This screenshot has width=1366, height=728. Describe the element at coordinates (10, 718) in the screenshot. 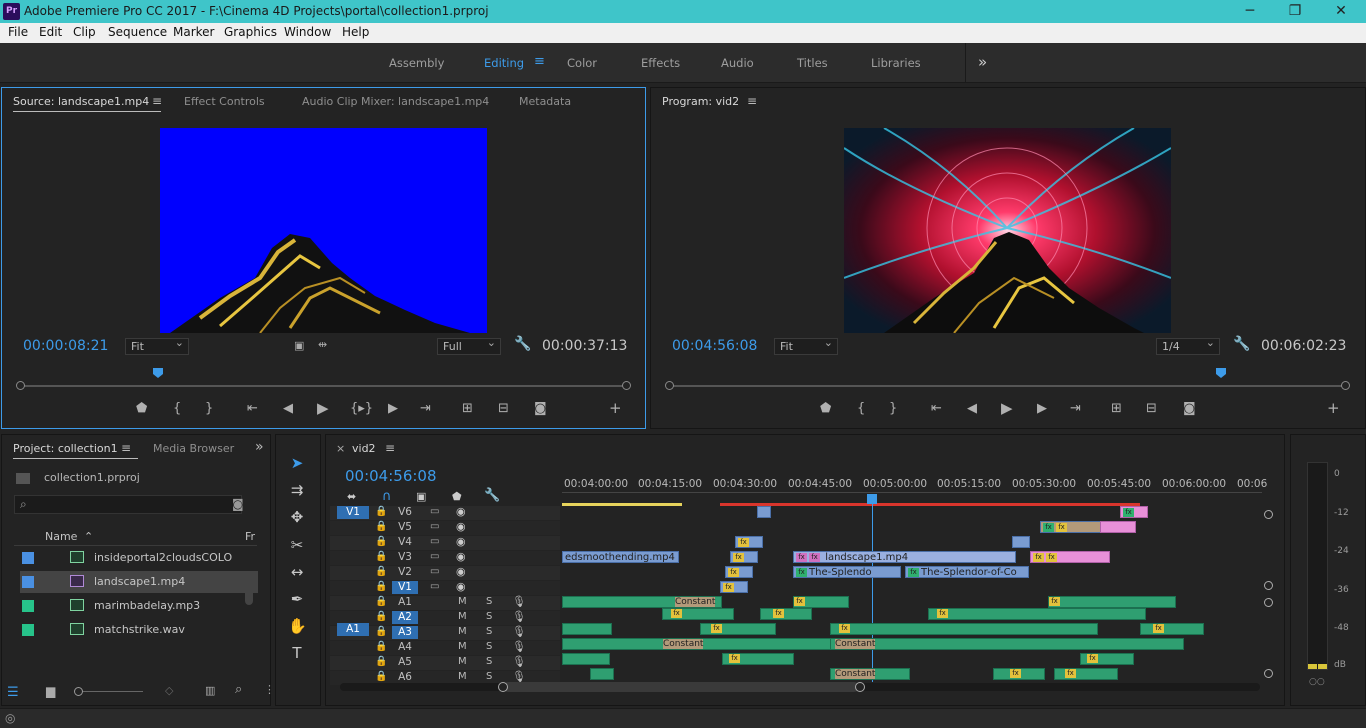

I see `sync-status-icon: ◎` at that location.